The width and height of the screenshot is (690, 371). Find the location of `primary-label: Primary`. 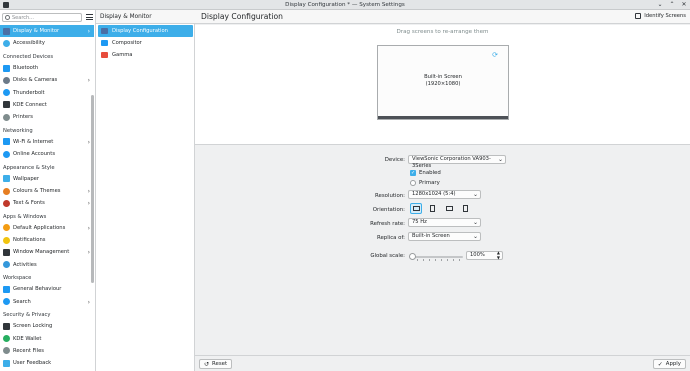

primary-label: Primary is located at coordinates (429, 183).